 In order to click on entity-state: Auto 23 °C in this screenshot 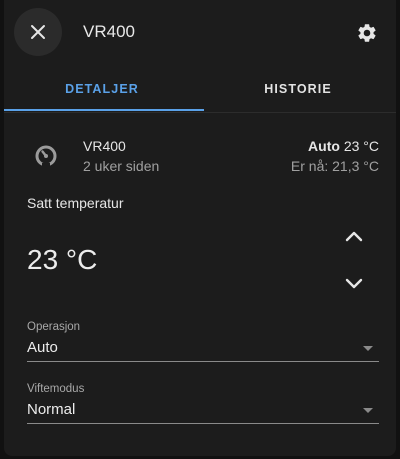, I will do `click(343, 146)`.